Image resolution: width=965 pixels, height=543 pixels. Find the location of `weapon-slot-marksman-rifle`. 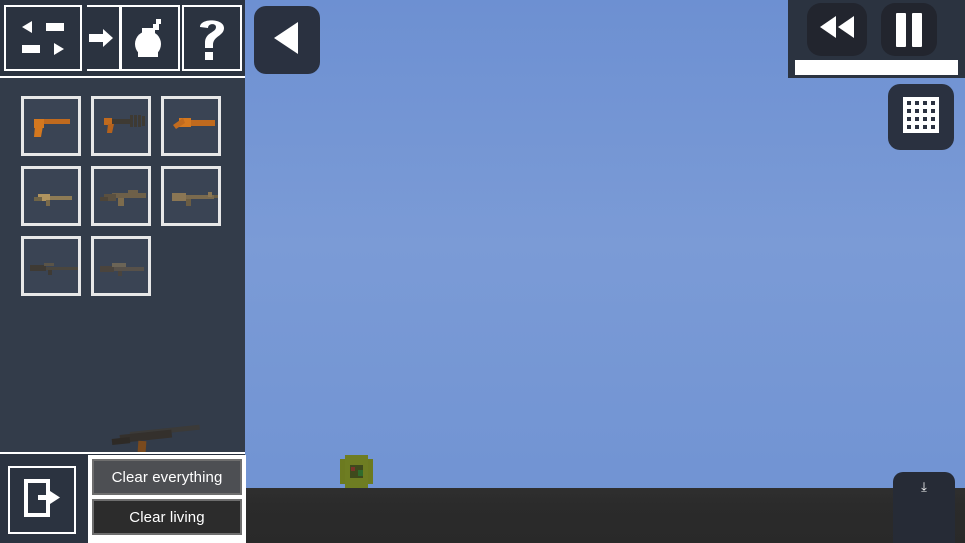

weapon-slot-marksman-rifle is located at coordinates (121, 266).